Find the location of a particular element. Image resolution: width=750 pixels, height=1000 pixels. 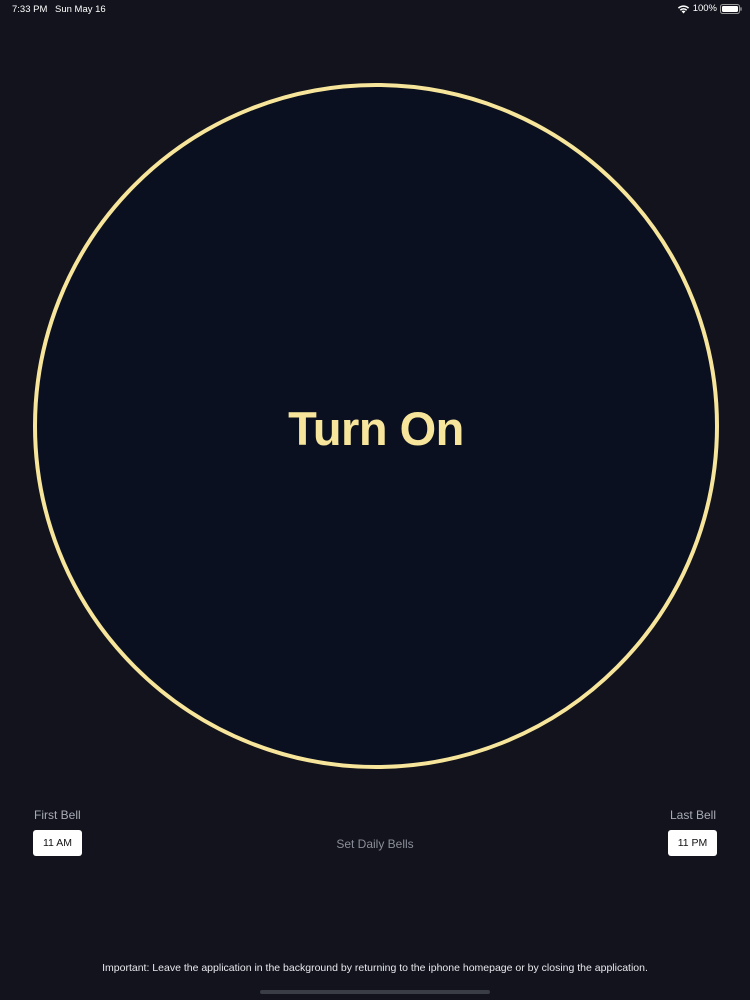

set-daily-bells-label: Set Daily Bells is located at coordinates (375, 844).